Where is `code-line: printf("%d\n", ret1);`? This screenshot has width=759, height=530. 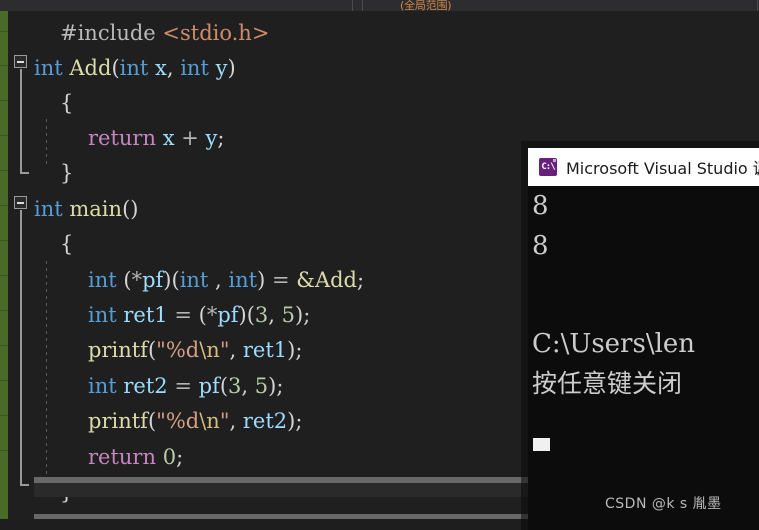 code-line: printf("%d\n", ret1); is located at coordinates (195, 350).